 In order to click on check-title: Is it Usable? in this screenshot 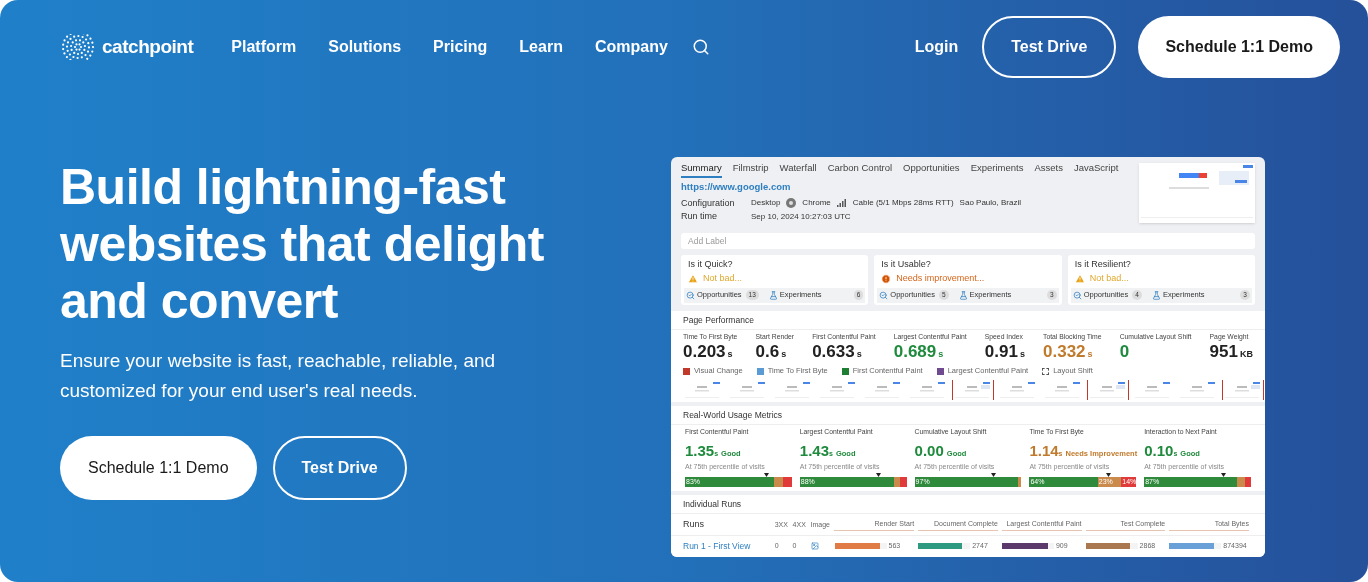, I will do `click(906, 264)`.